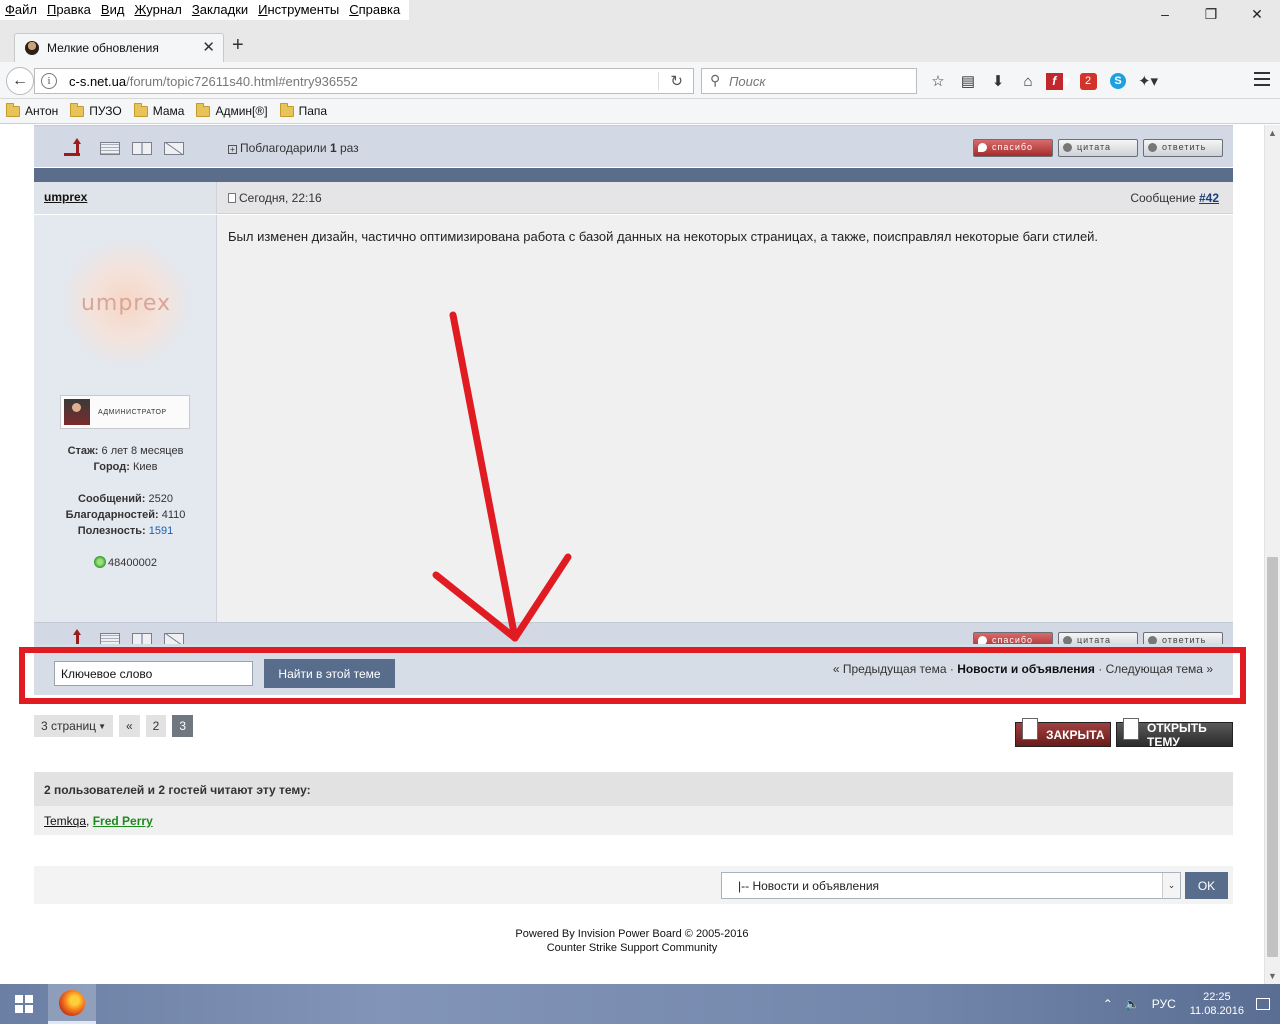 The image size is (1280, 1024). Describe the element at coordinates (183, 726) in the screenshot. I see `current-page: 3` at that location.